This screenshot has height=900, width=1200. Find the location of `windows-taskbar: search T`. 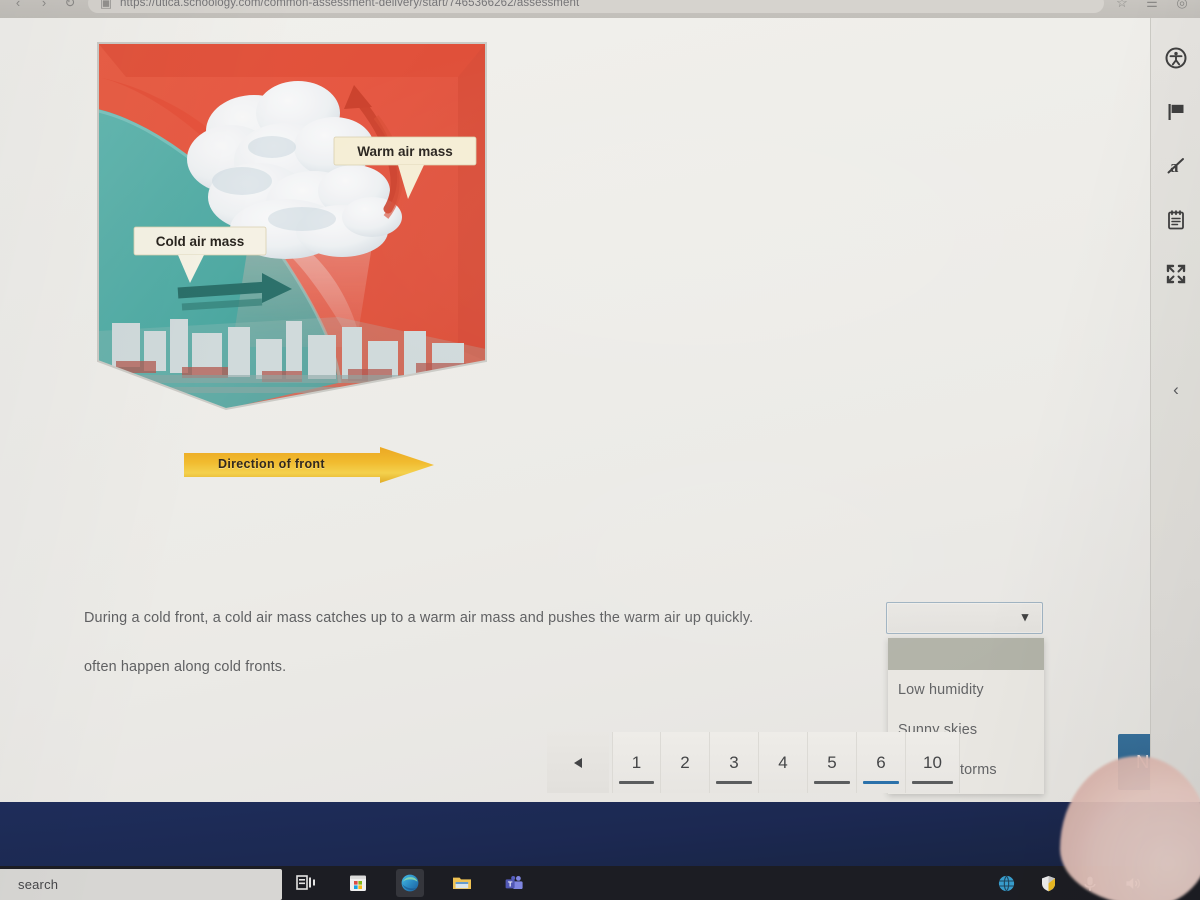

windows-taskbar: search T is located at coordinates (600, 883).